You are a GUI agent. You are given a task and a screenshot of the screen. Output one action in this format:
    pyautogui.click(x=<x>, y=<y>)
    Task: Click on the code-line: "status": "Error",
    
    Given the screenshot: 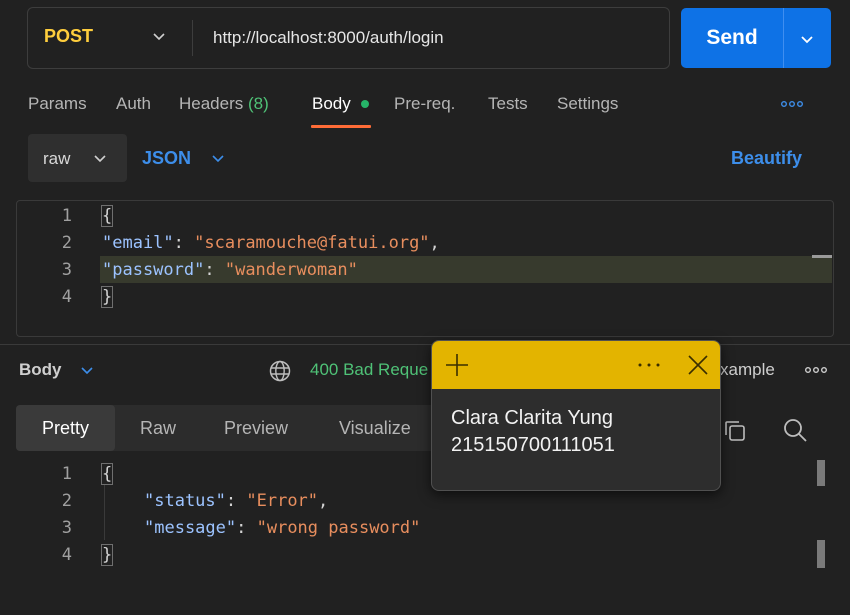 What is the action you would take?
    pyautogui.click(x=236, y=501)
    